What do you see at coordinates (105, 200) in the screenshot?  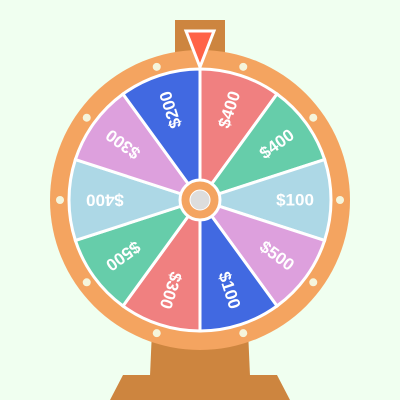 I see `segment-label: $400` at bounding box center [105, 200].